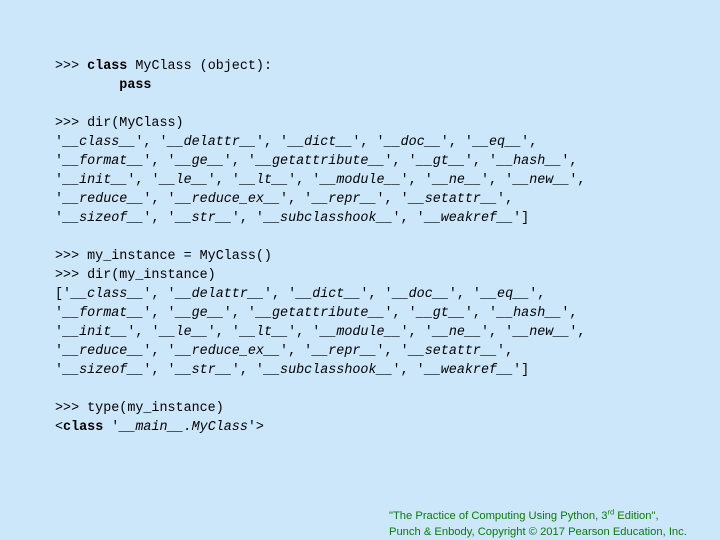 Image resolution: width=720 pixels, height=540 pixels. What do you see at coordinates (255, 427) in the screenshot?
I see `code-text: '>` at bounding box center [255, 427].